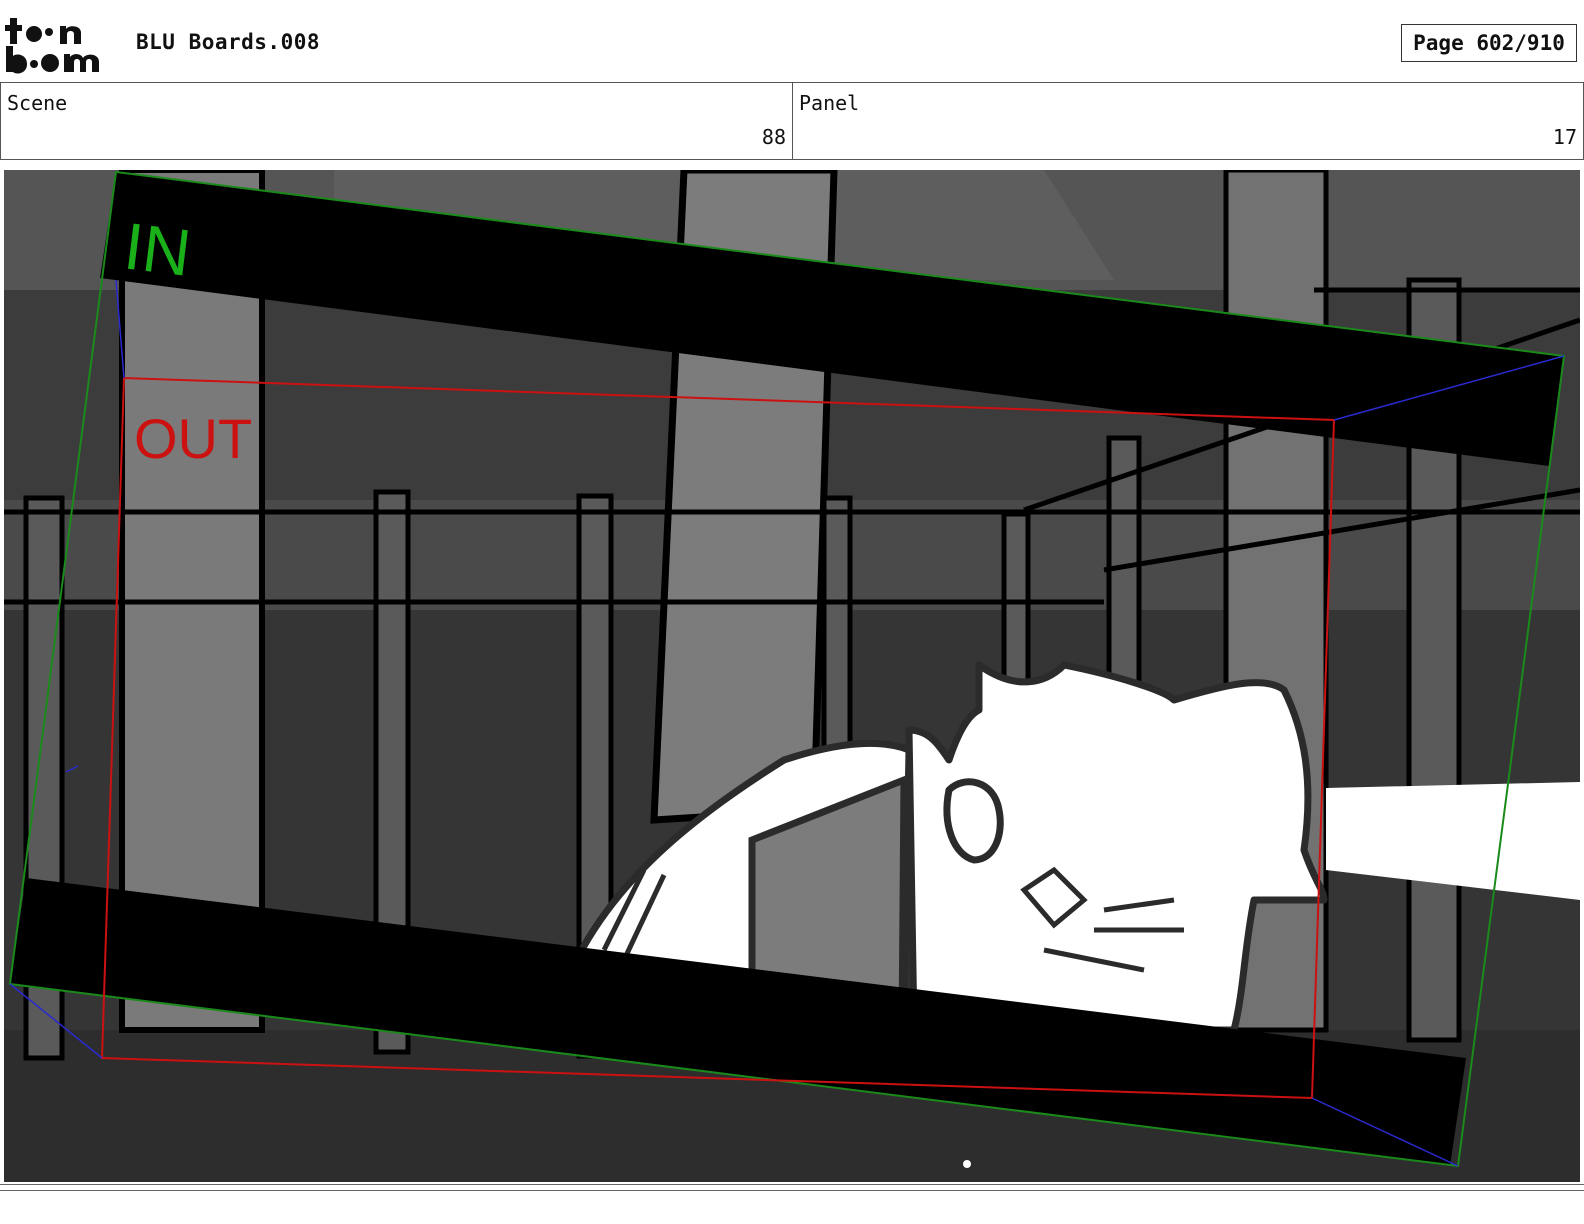  What do you see at coordinates (1188, 121) in the screenshot?
I see `panel-cell: Panel 17` at bounding box center [1188, 121].